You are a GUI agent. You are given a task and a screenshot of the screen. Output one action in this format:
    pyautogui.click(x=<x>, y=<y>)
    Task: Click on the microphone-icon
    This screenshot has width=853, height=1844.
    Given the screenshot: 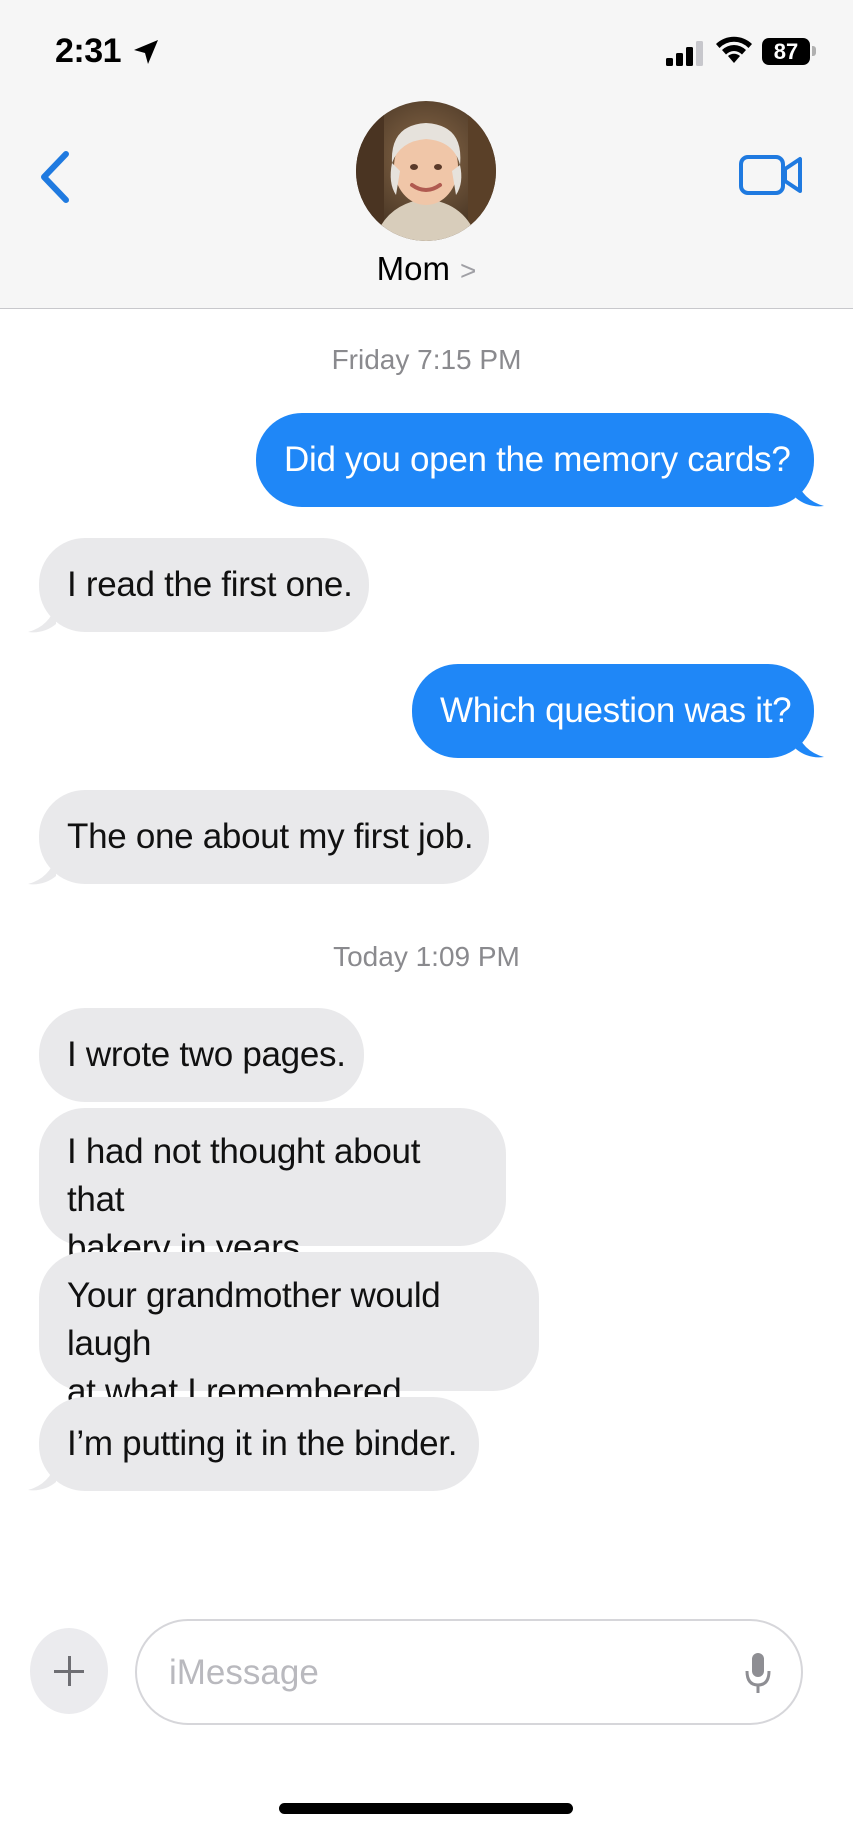 What is the action you would take?
    pyautogui.click(x=758, y=1673)
    